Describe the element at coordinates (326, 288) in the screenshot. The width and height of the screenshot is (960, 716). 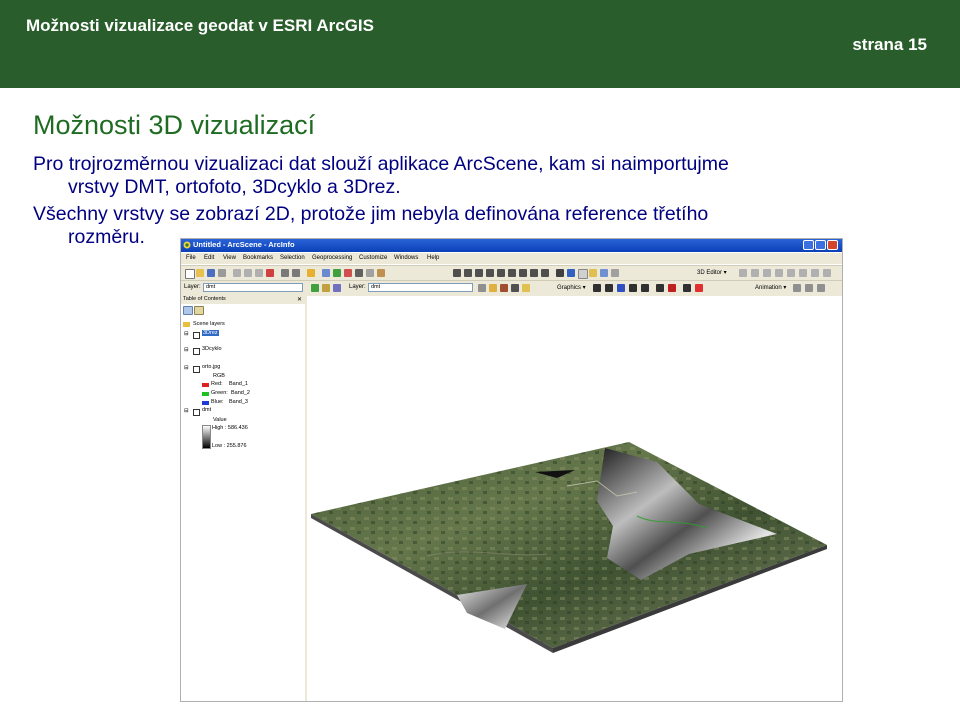
I see `contour-icon` at that location.